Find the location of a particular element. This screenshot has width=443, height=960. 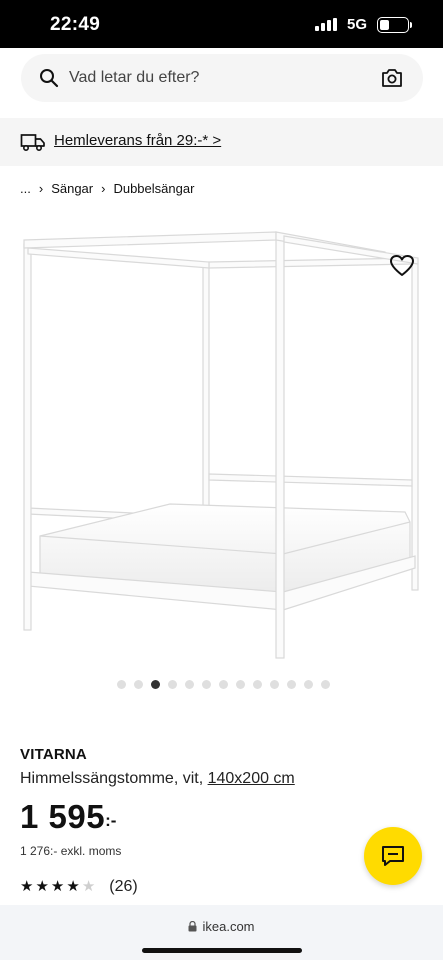

breadcrumb-item-sangar: Sängar is located at coordinates (72, 188).